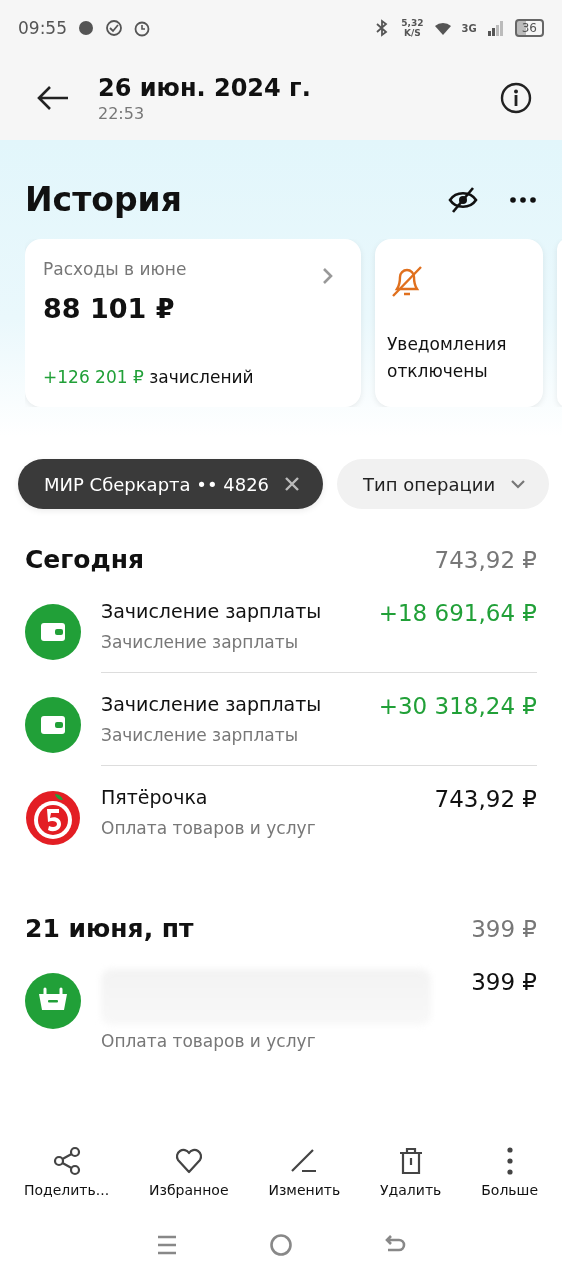  I want to click on action-button: Больше, so click(509, 1172).